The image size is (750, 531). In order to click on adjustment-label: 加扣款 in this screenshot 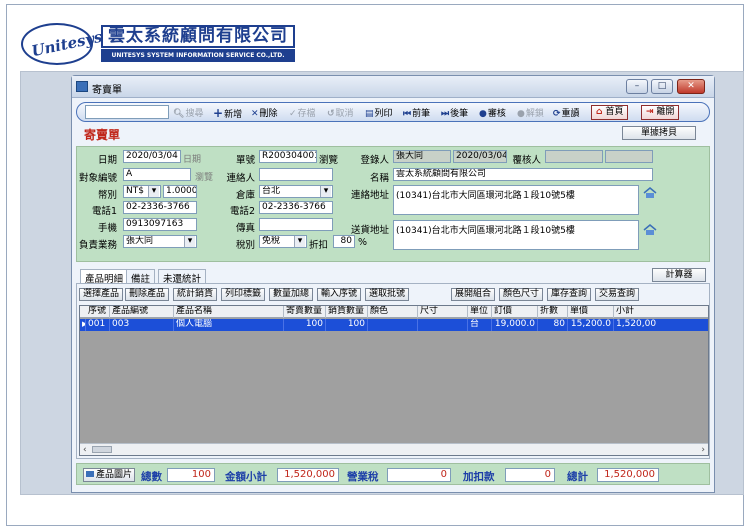, I will do `click(479, 477)`.